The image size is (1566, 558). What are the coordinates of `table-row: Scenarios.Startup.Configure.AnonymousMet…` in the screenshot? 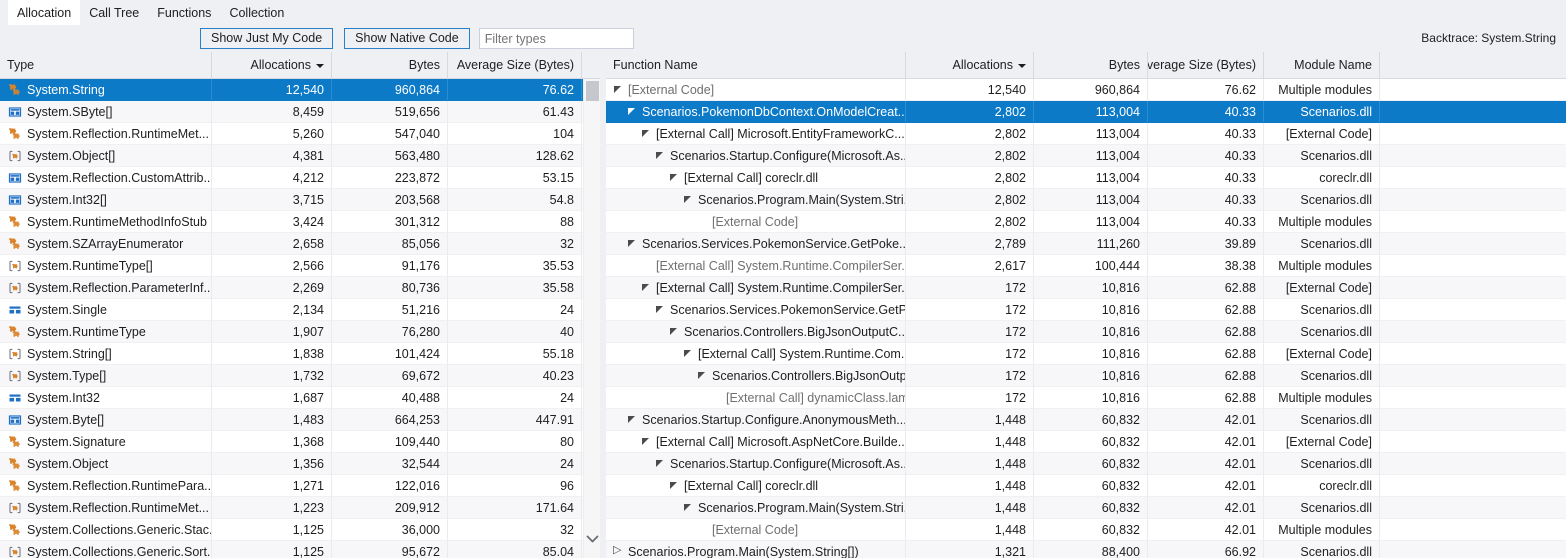 It's located at (1086, 420).